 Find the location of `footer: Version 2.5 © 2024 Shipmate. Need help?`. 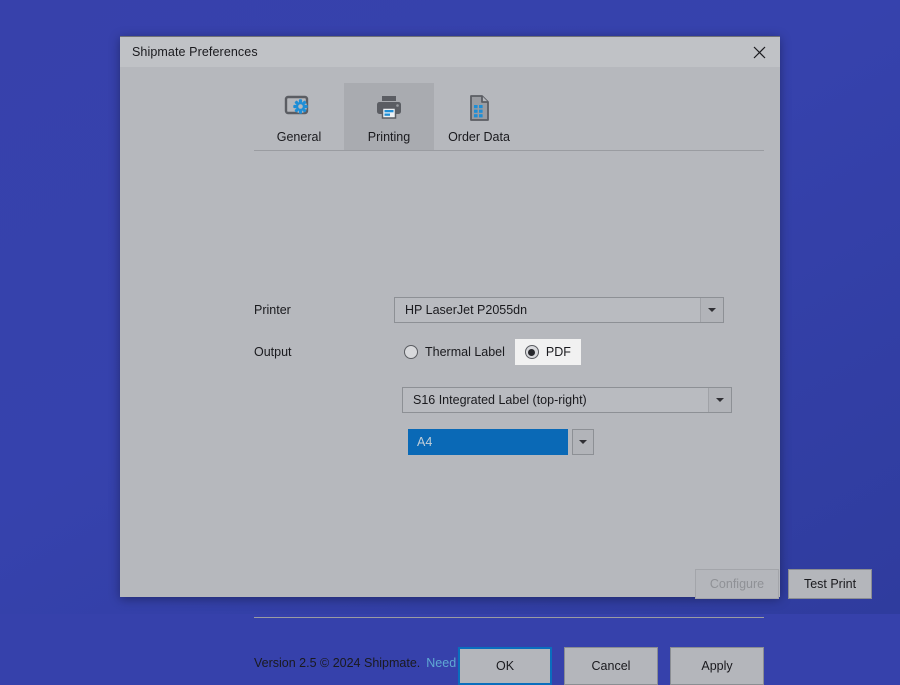

footer: Version 2.5 © 2024 Shipmate. Need help? is located at coordinates (372, 663).